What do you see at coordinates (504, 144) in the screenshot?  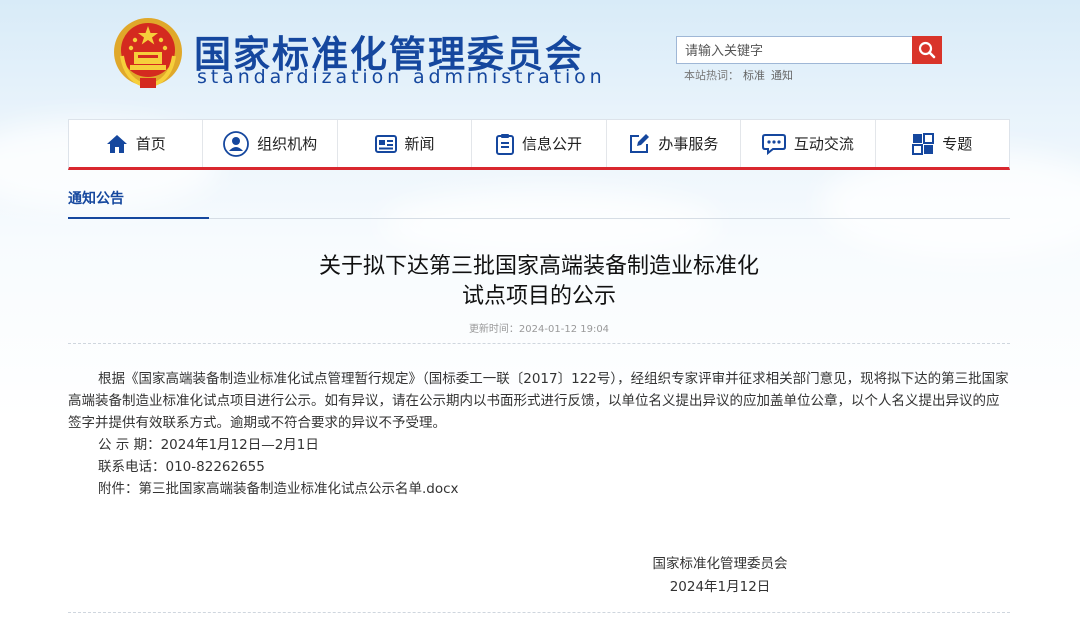 I see `clipboard-icon` at bounding box center [504, 144].